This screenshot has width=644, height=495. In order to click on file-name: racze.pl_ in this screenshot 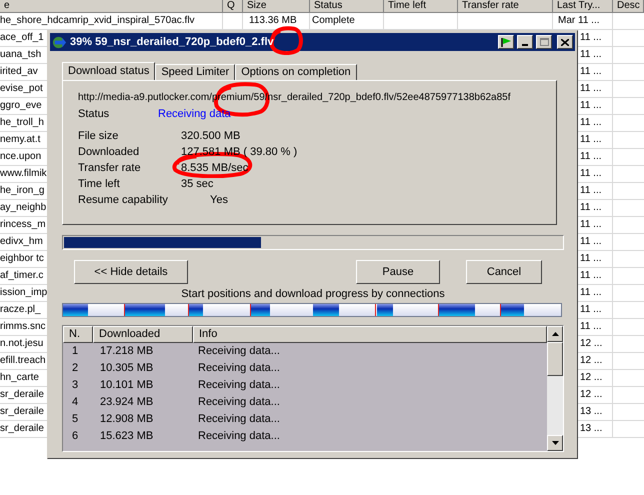, I will do `click(20, 309)`.